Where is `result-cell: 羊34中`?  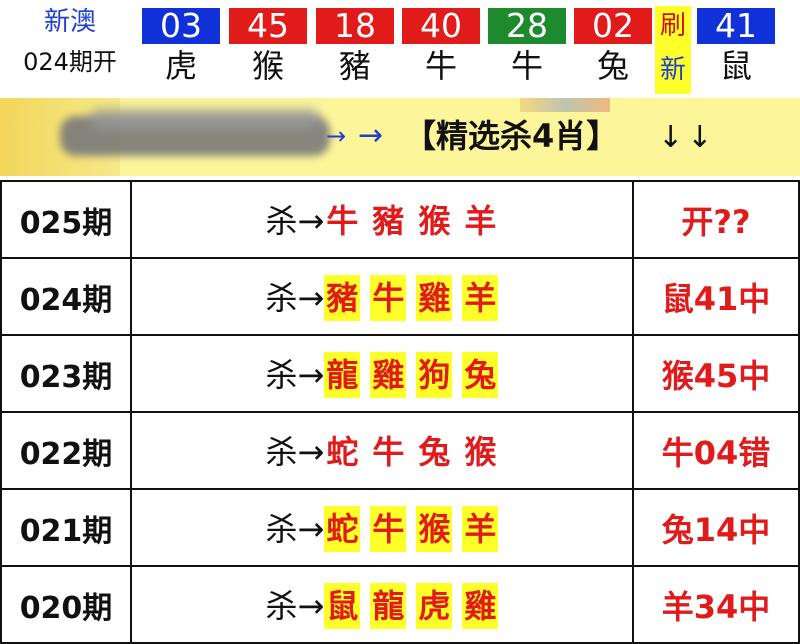
result-cell: 羊34中 is located at coordinates (716, 604).